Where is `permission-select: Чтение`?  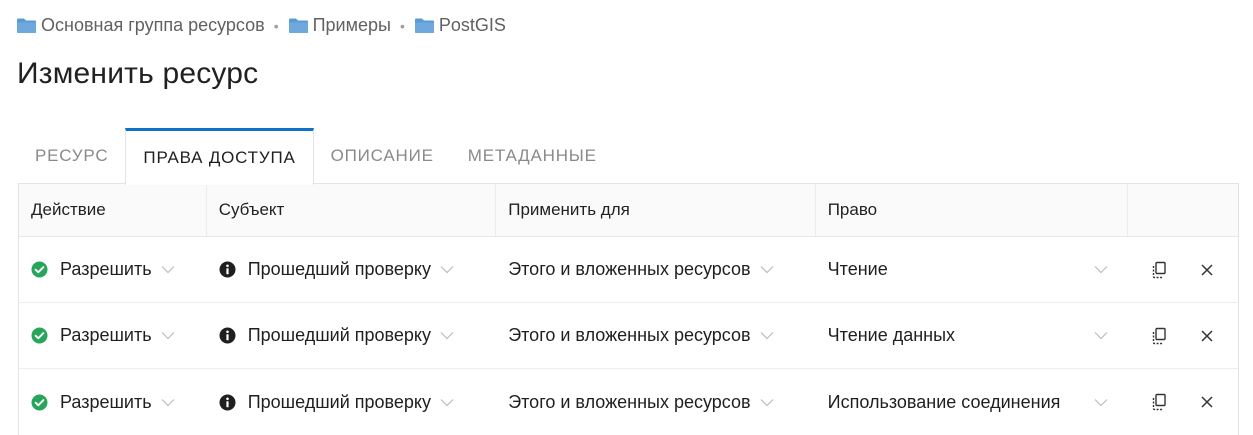
permission-select: Чтение is located at coordinates (968, 269).